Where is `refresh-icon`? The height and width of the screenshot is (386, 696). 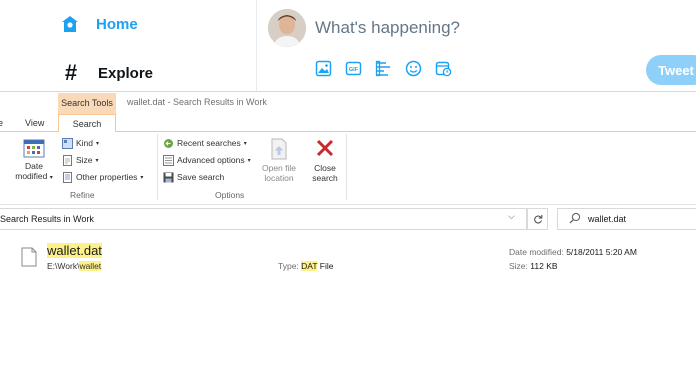 refresh-icon is located at coordinates (537, 219).